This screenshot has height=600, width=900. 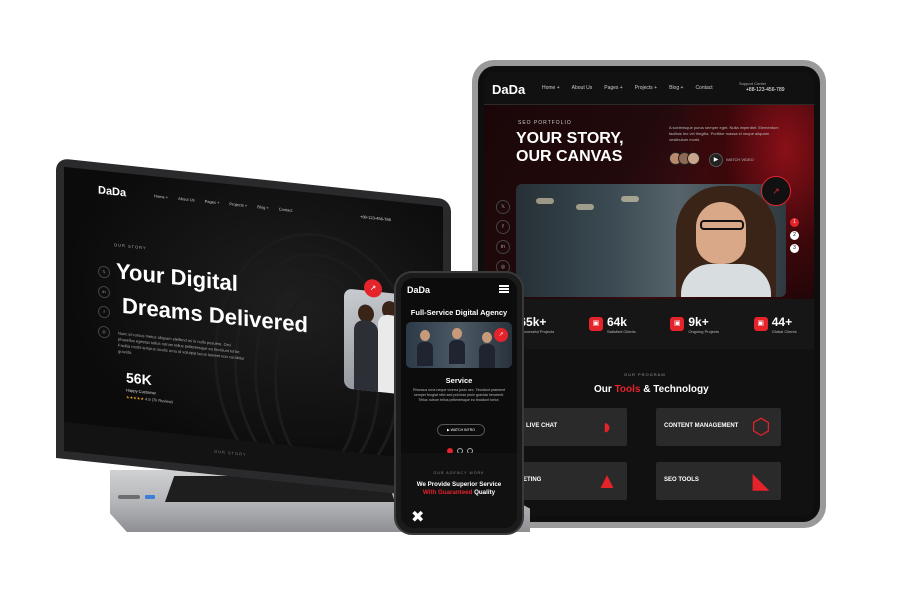 I want to click on tablet-social-links: 𝕏 f in ◎, so click(x=503, y=240).